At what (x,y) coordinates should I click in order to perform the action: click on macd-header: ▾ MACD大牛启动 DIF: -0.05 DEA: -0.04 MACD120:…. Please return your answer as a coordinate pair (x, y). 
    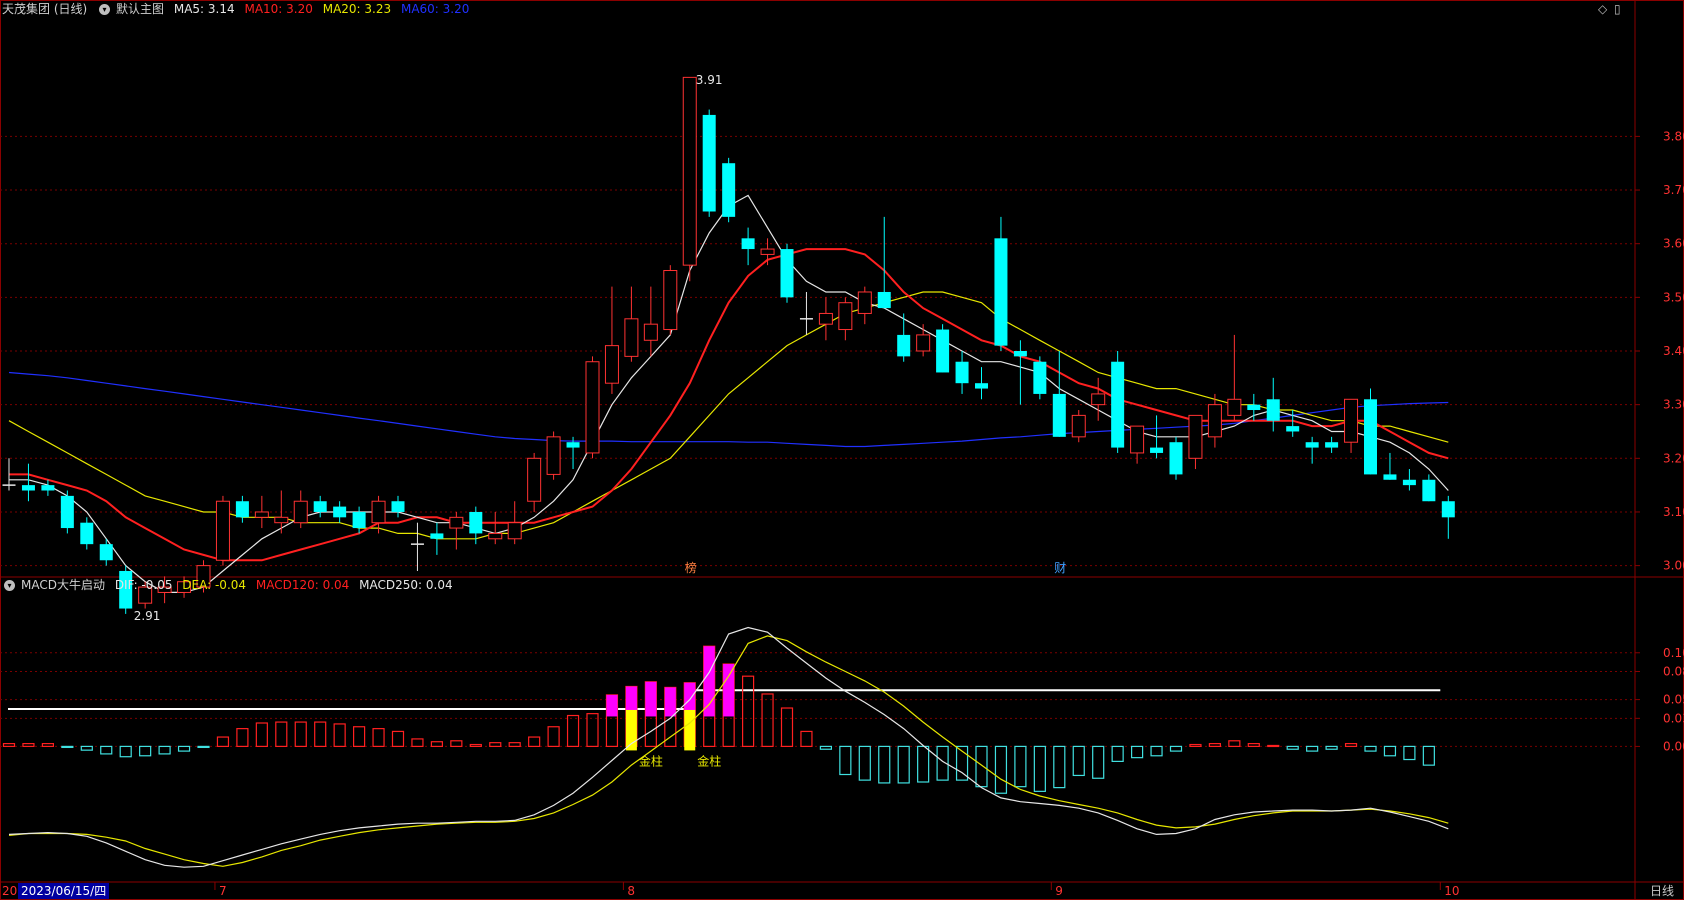
    Looking at the image, I should click on (230, 585).